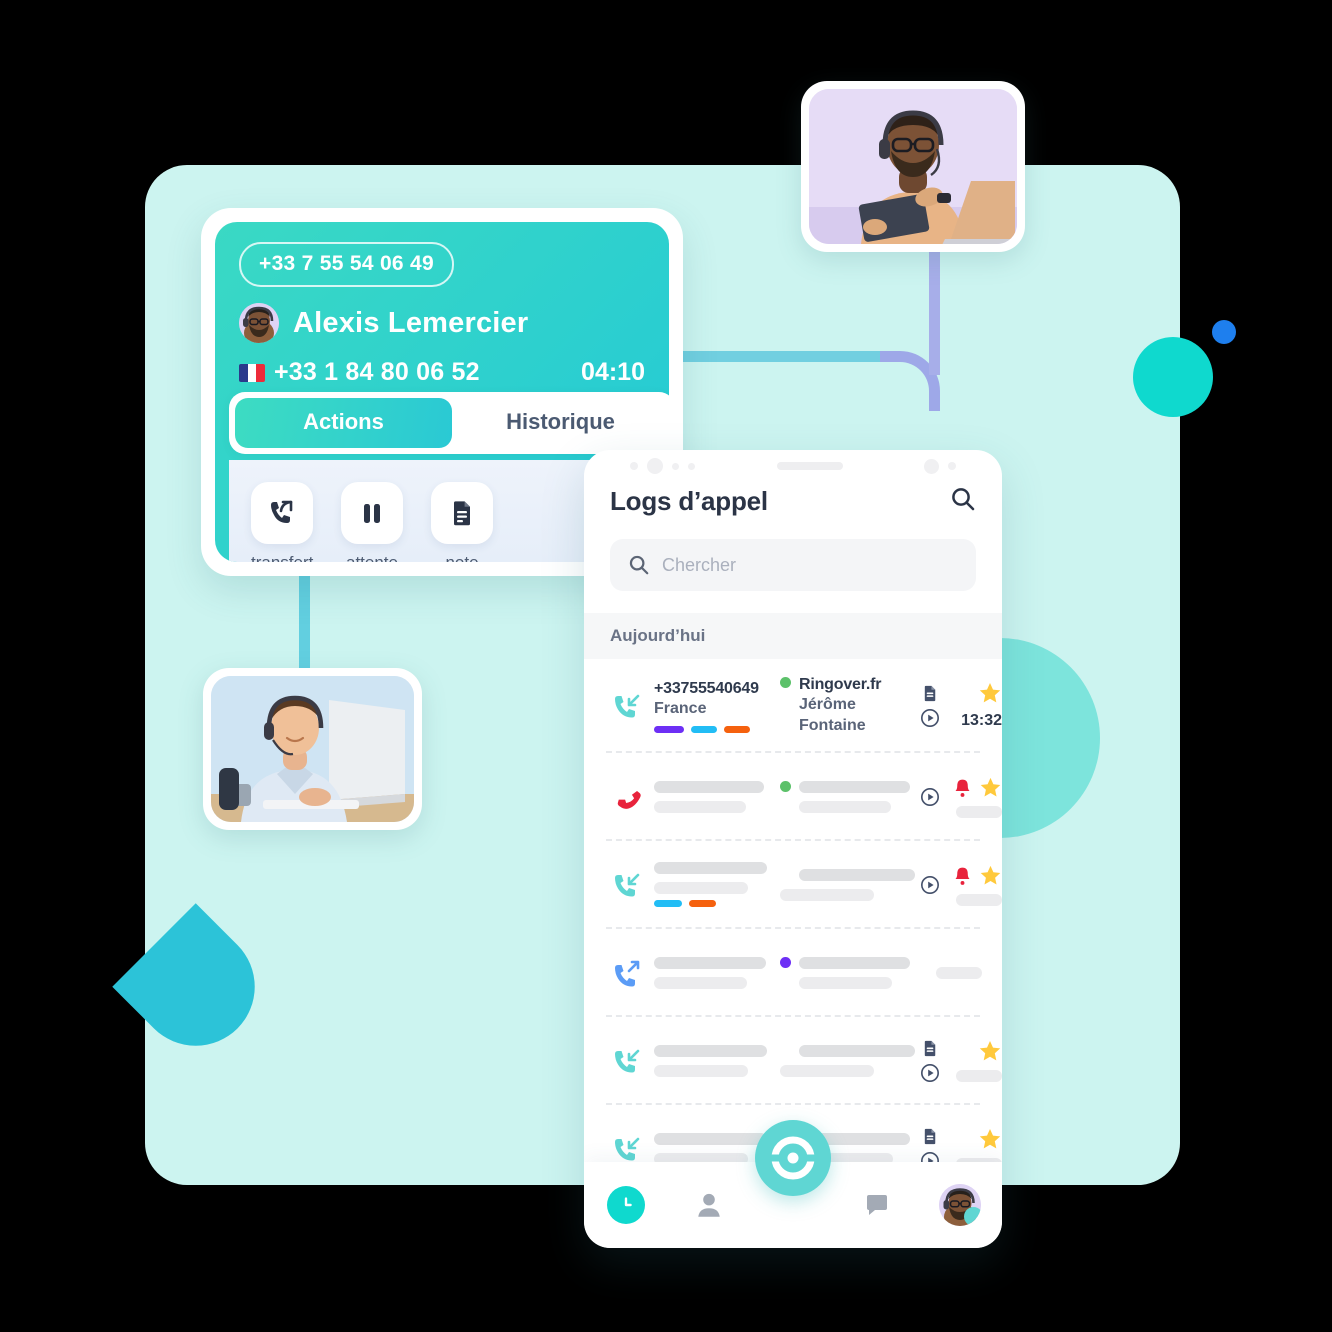 This screenshot has height=1332, width=1332. I want to click on call-tabs: Actions Historique, so click(449, 423).